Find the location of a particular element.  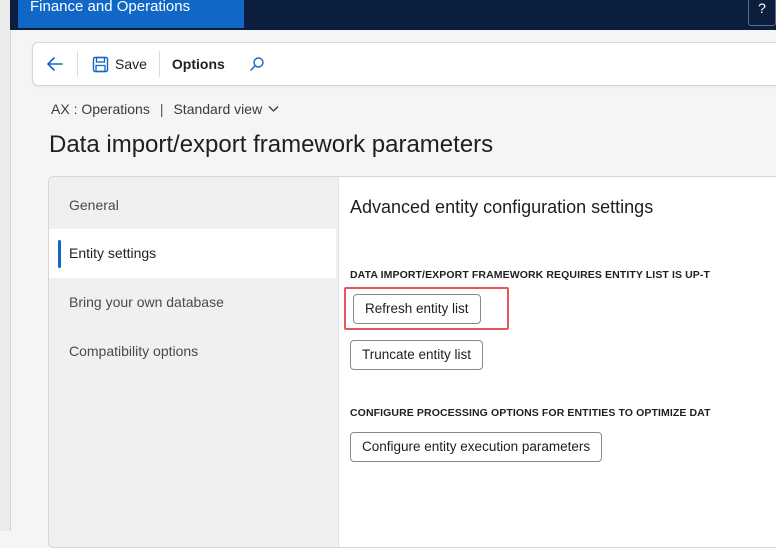

save-label: Save is located at coordinates (131, 64).